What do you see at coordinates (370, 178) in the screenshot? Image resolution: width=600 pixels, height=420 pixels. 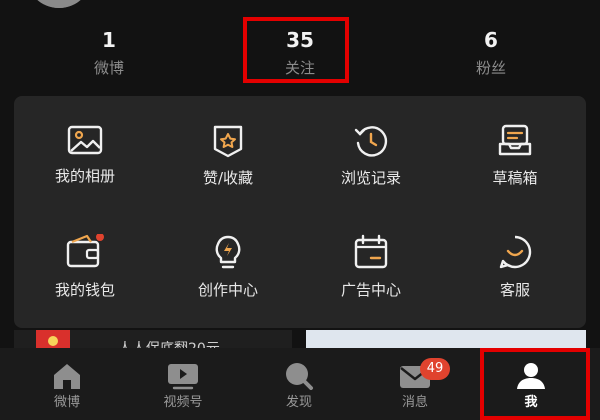 I see `grid-item-history-label: 浏览记录` at bounding box center [370, 178].